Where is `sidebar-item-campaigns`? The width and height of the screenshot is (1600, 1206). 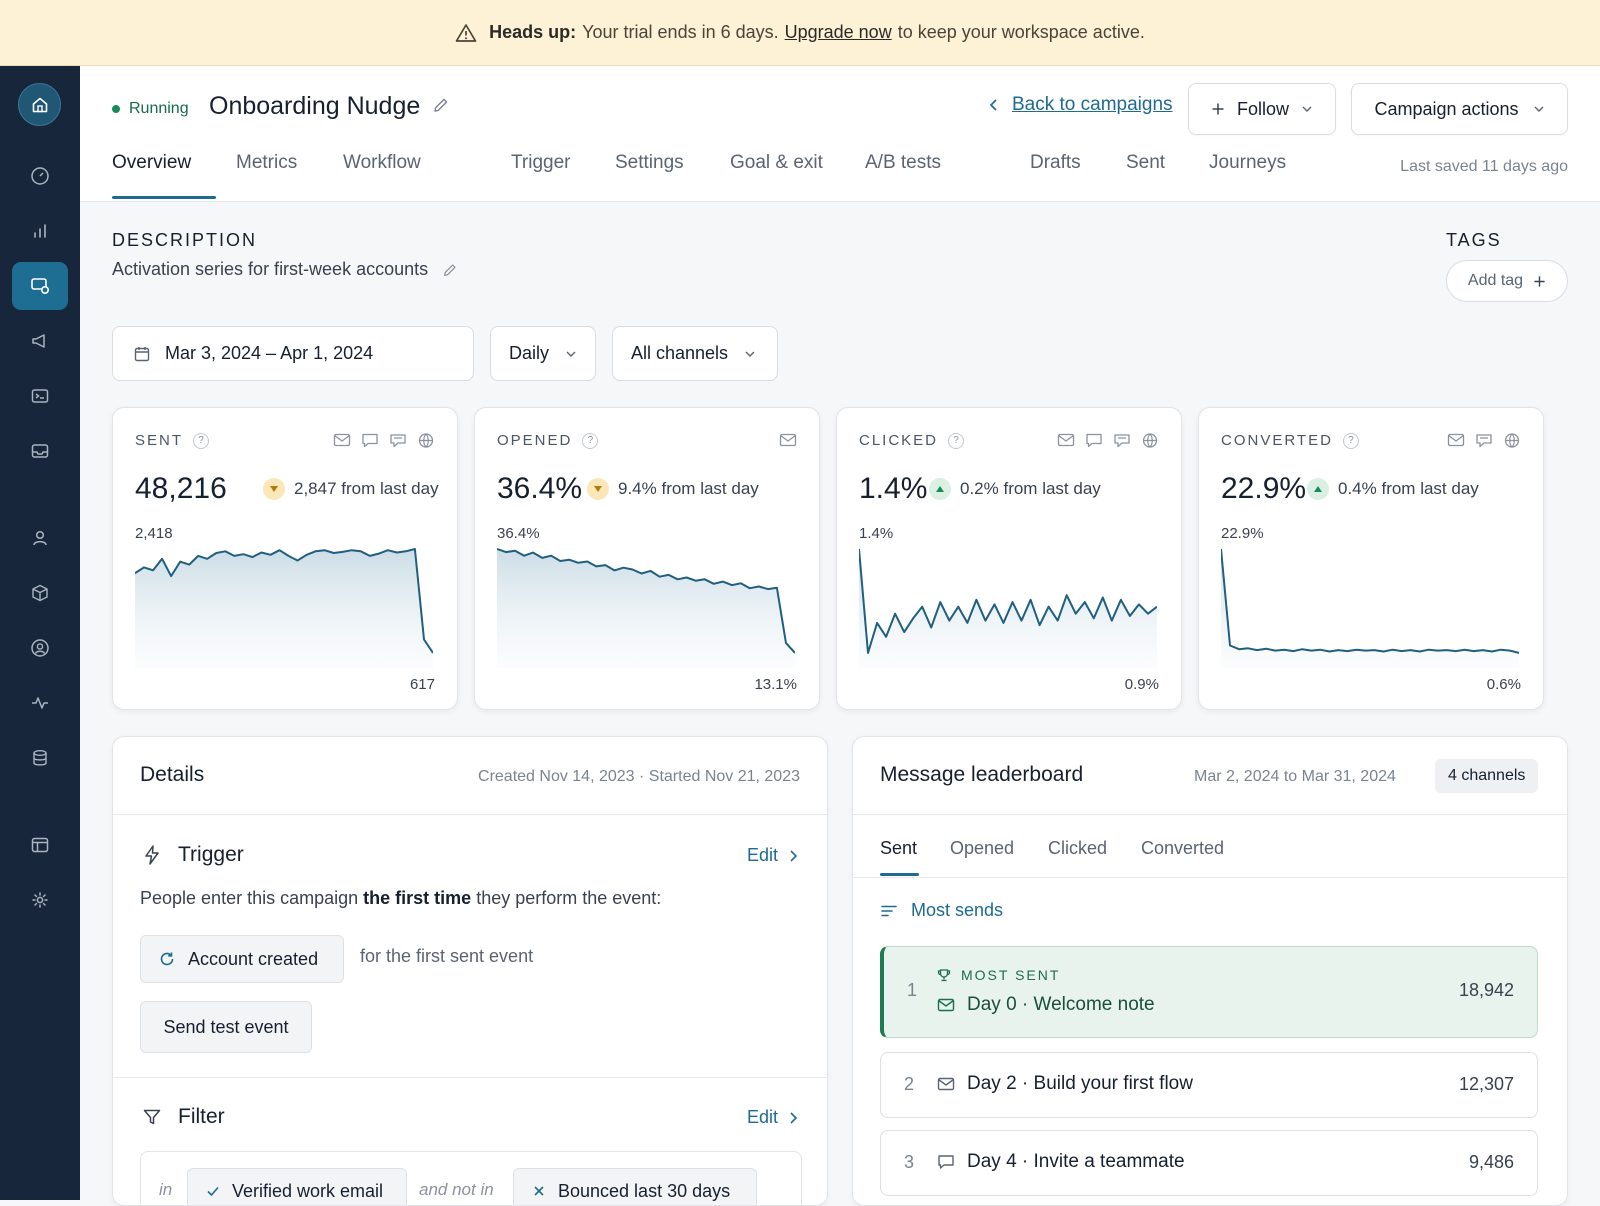
sidebar-item-campaigns is located at coordinates (40, 286).